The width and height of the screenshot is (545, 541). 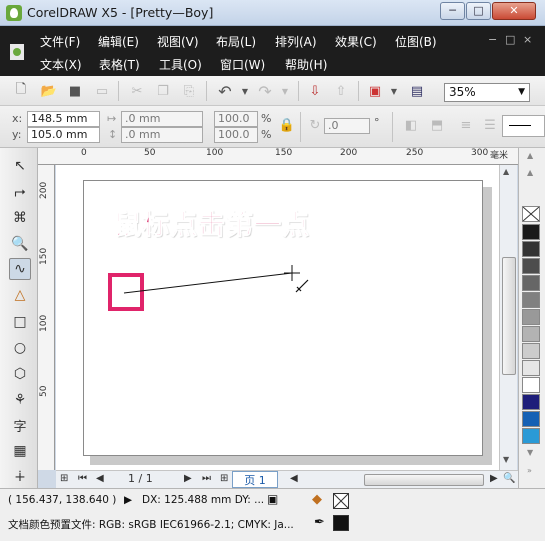 I want to click on crop-tool-icon: ⌘, so click(x=20, y=218).